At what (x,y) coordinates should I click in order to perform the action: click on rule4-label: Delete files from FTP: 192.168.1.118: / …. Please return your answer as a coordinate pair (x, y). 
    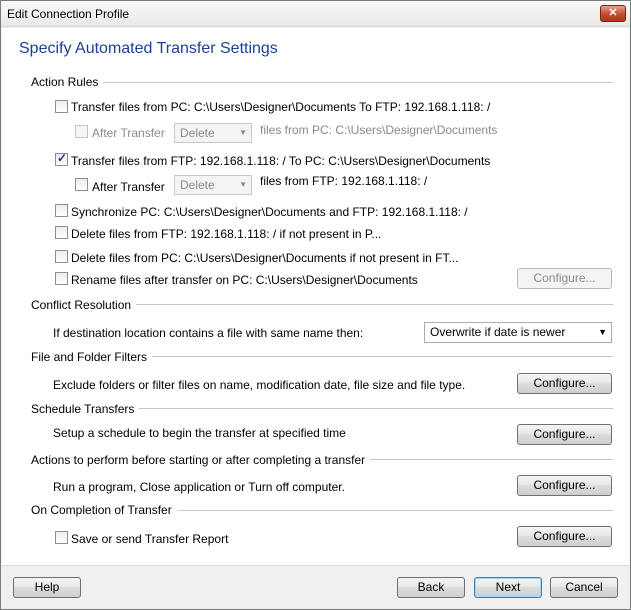
    Looking at the image, I should click on (226, 234).